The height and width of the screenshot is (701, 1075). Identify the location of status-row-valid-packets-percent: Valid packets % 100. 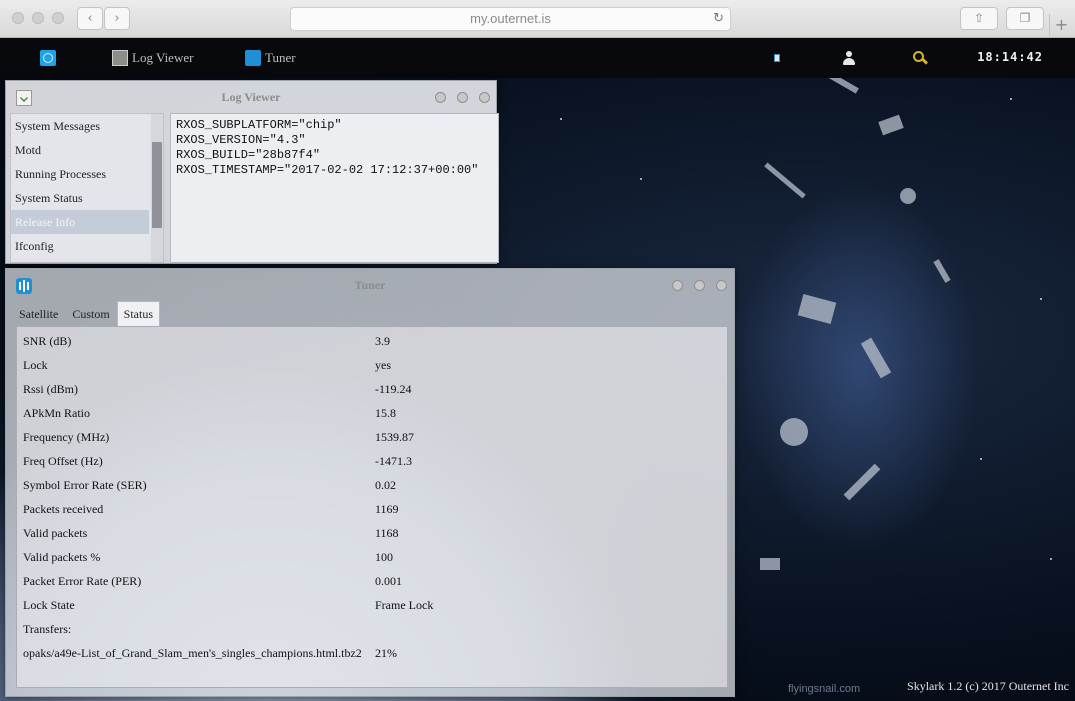
(372, 557).